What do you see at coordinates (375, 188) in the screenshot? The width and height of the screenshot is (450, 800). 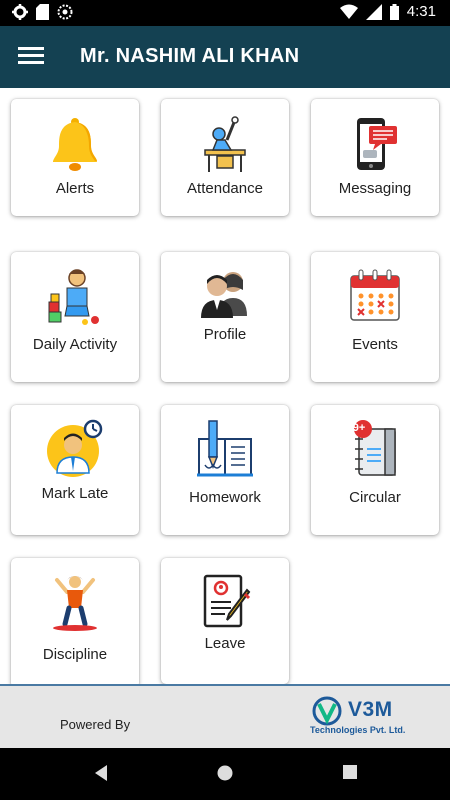 I see `tile-label: Messaging` at bounding box center [375, 188].